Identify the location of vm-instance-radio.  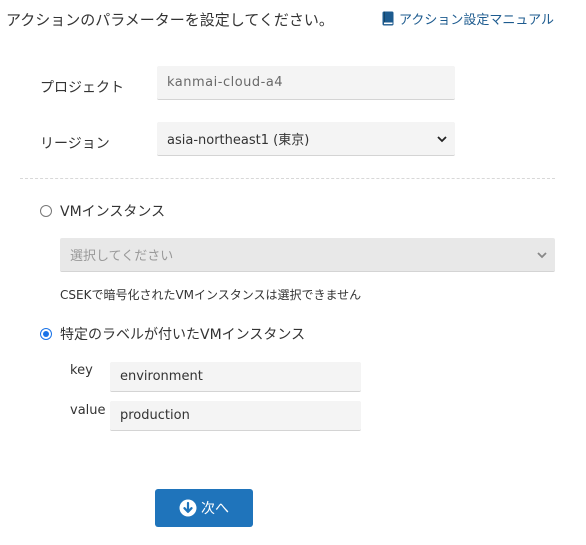
(46, 211).